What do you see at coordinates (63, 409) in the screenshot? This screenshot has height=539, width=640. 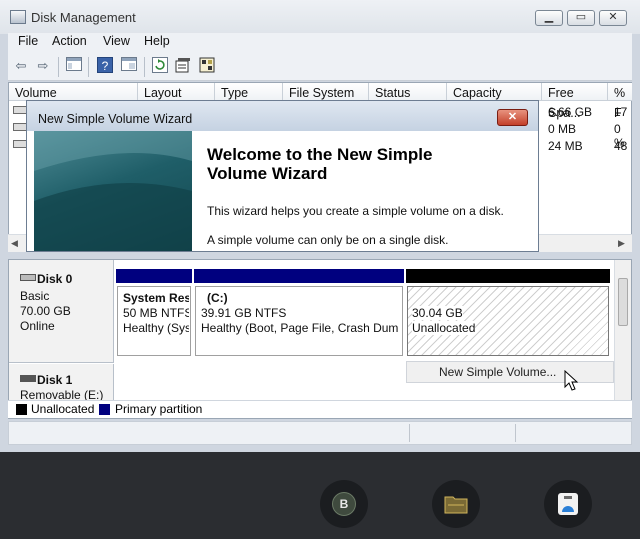 I see `legend-label-unallocated: Unallocated` at bounding box center [63, 409].